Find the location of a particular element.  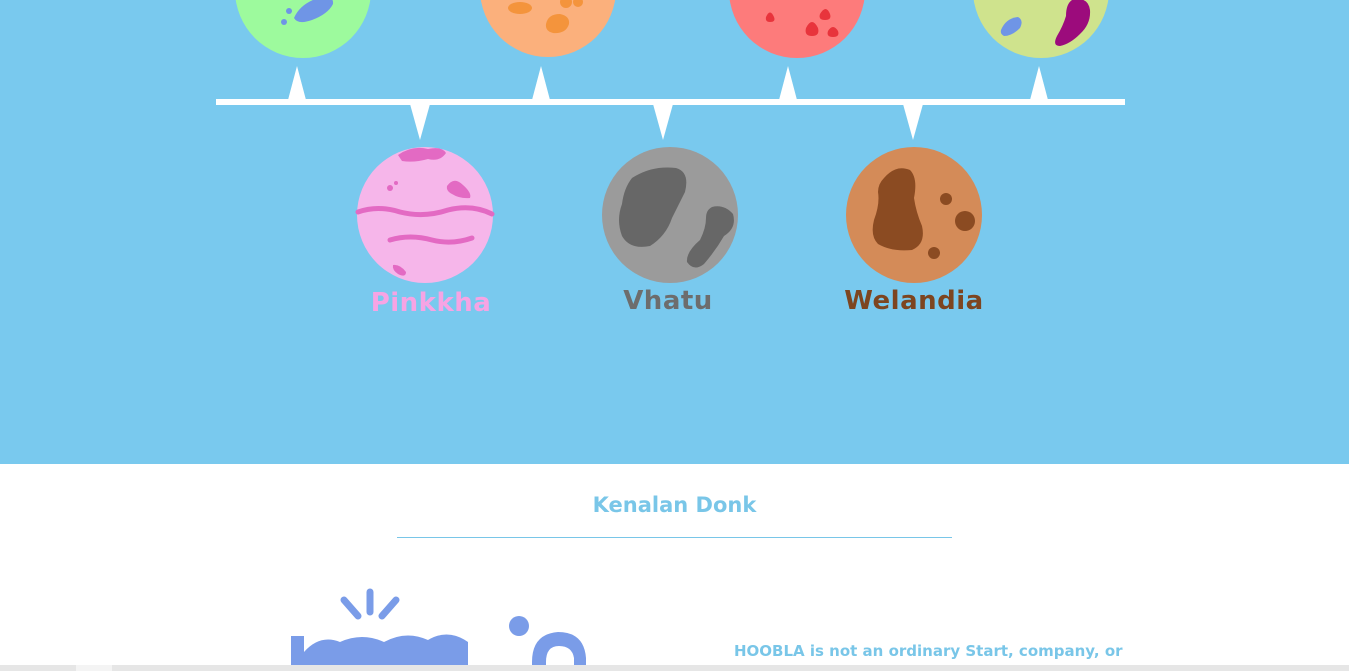

planet-pinkkha is located at coordinates (425, 215).